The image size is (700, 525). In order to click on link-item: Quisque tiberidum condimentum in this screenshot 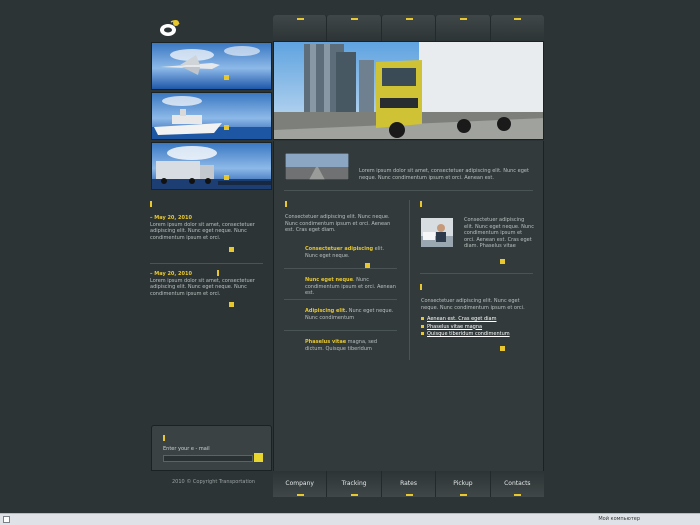, I will do `click(477, 334)`.